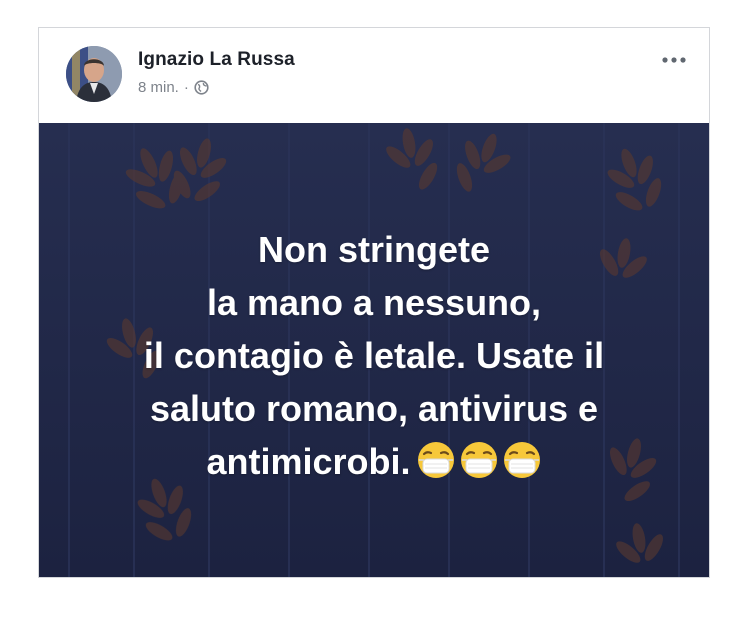 The image size is (750, 622). What do you see at coordinates (201, 87) in the screenshot?
I see `globe-icon` at bounding box center [201, 87].